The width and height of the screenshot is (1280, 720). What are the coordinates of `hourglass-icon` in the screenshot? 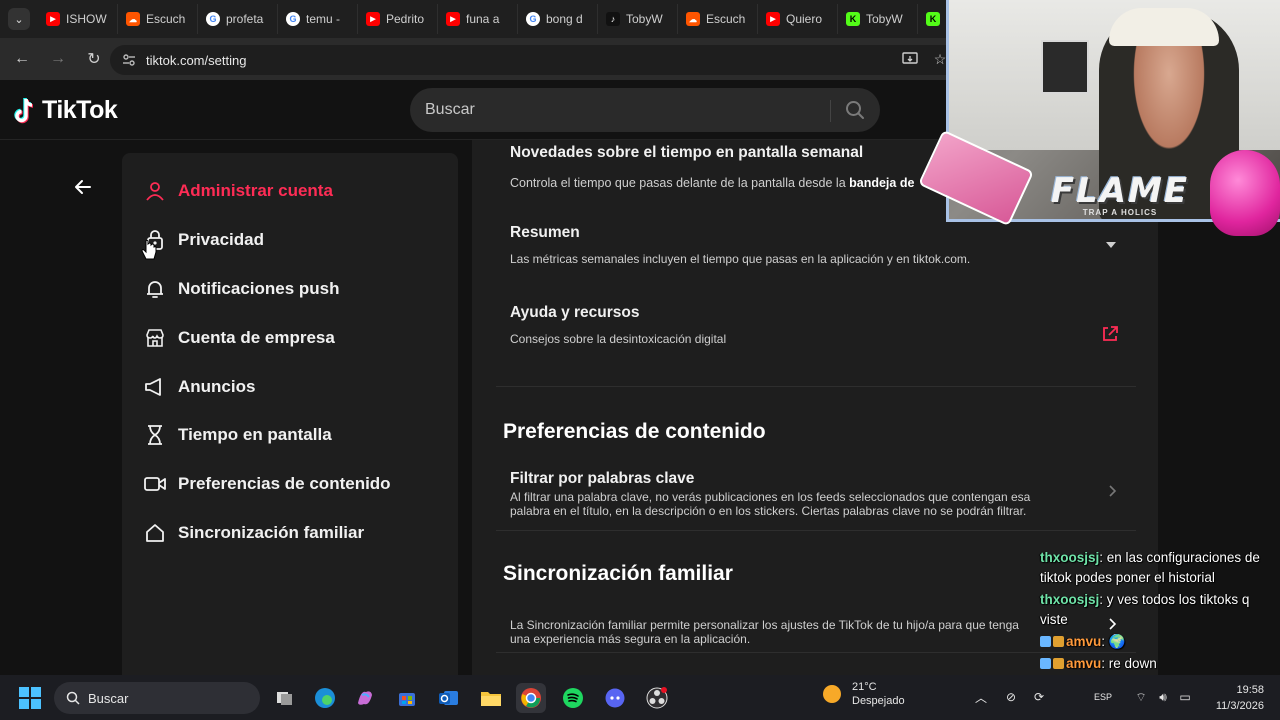 It's located at (155, 435).